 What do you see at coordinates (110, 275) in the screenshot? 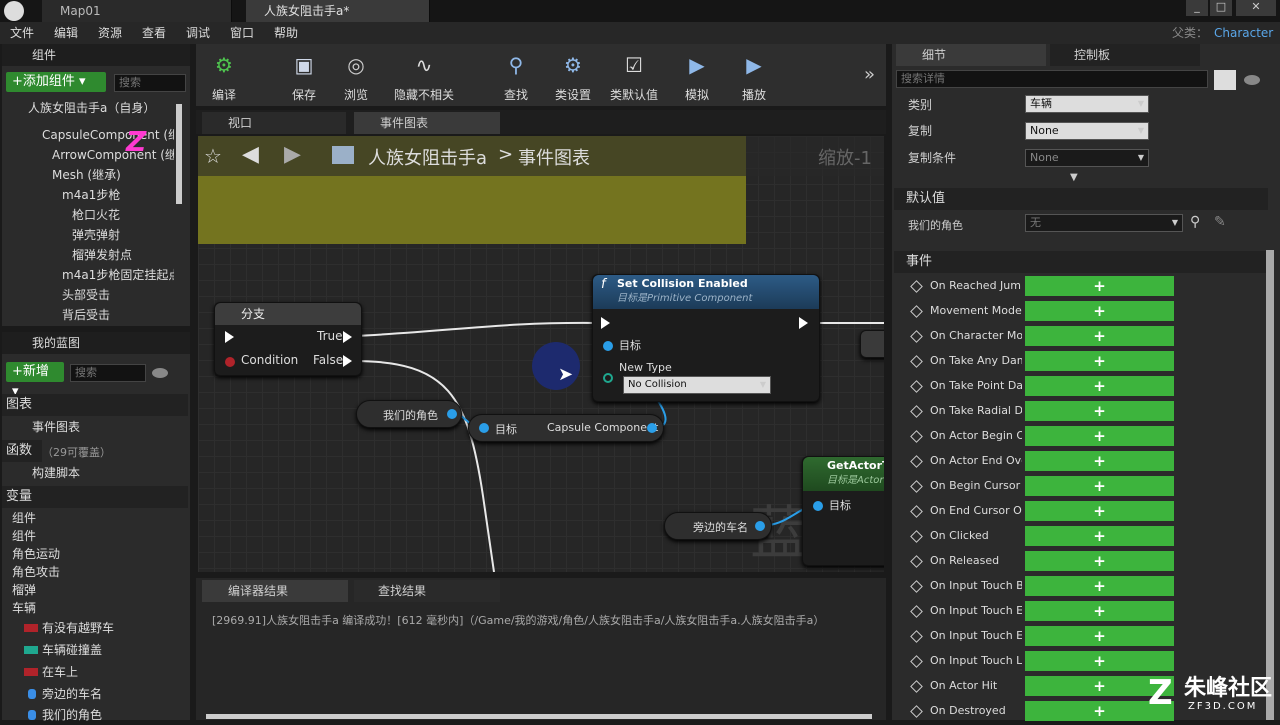
I see `component-m4a1-mount: m4a1步枪固定挂起点` at bounding box center [110, 275].